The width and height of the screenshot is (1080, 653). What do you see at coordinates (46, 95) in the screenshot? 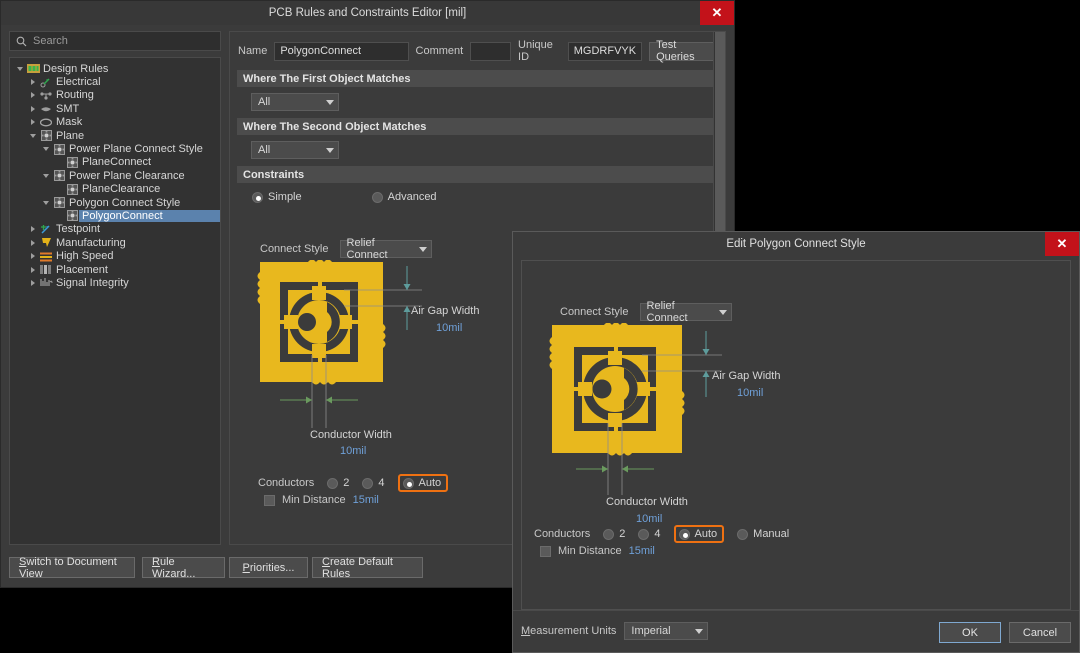
I see `routing-icon` at bounding box center [46, 95].